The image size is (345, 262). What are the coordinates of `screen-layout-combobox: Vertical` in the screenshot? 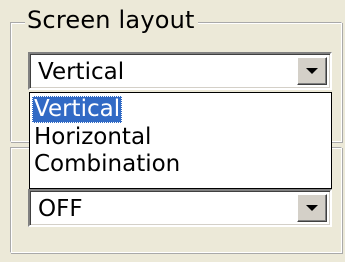 It's located at (180, 71).